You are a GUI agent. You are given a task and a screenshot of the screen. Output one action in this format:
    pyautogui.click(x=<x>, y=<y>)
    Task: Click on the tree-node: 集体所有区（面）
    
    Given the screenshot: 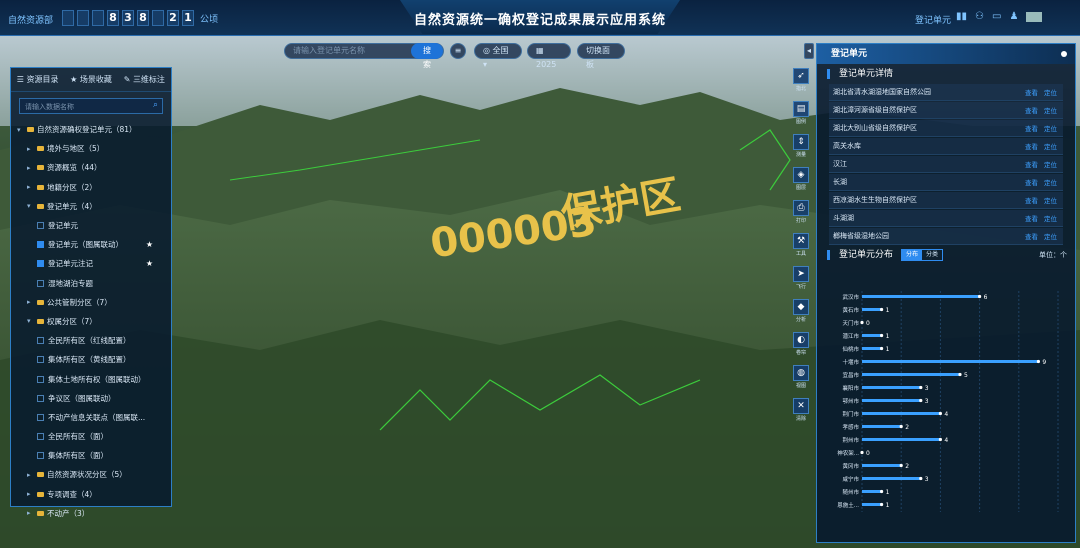 What is the action you would take?
    pyautogui.click(x=91, y=455)
    